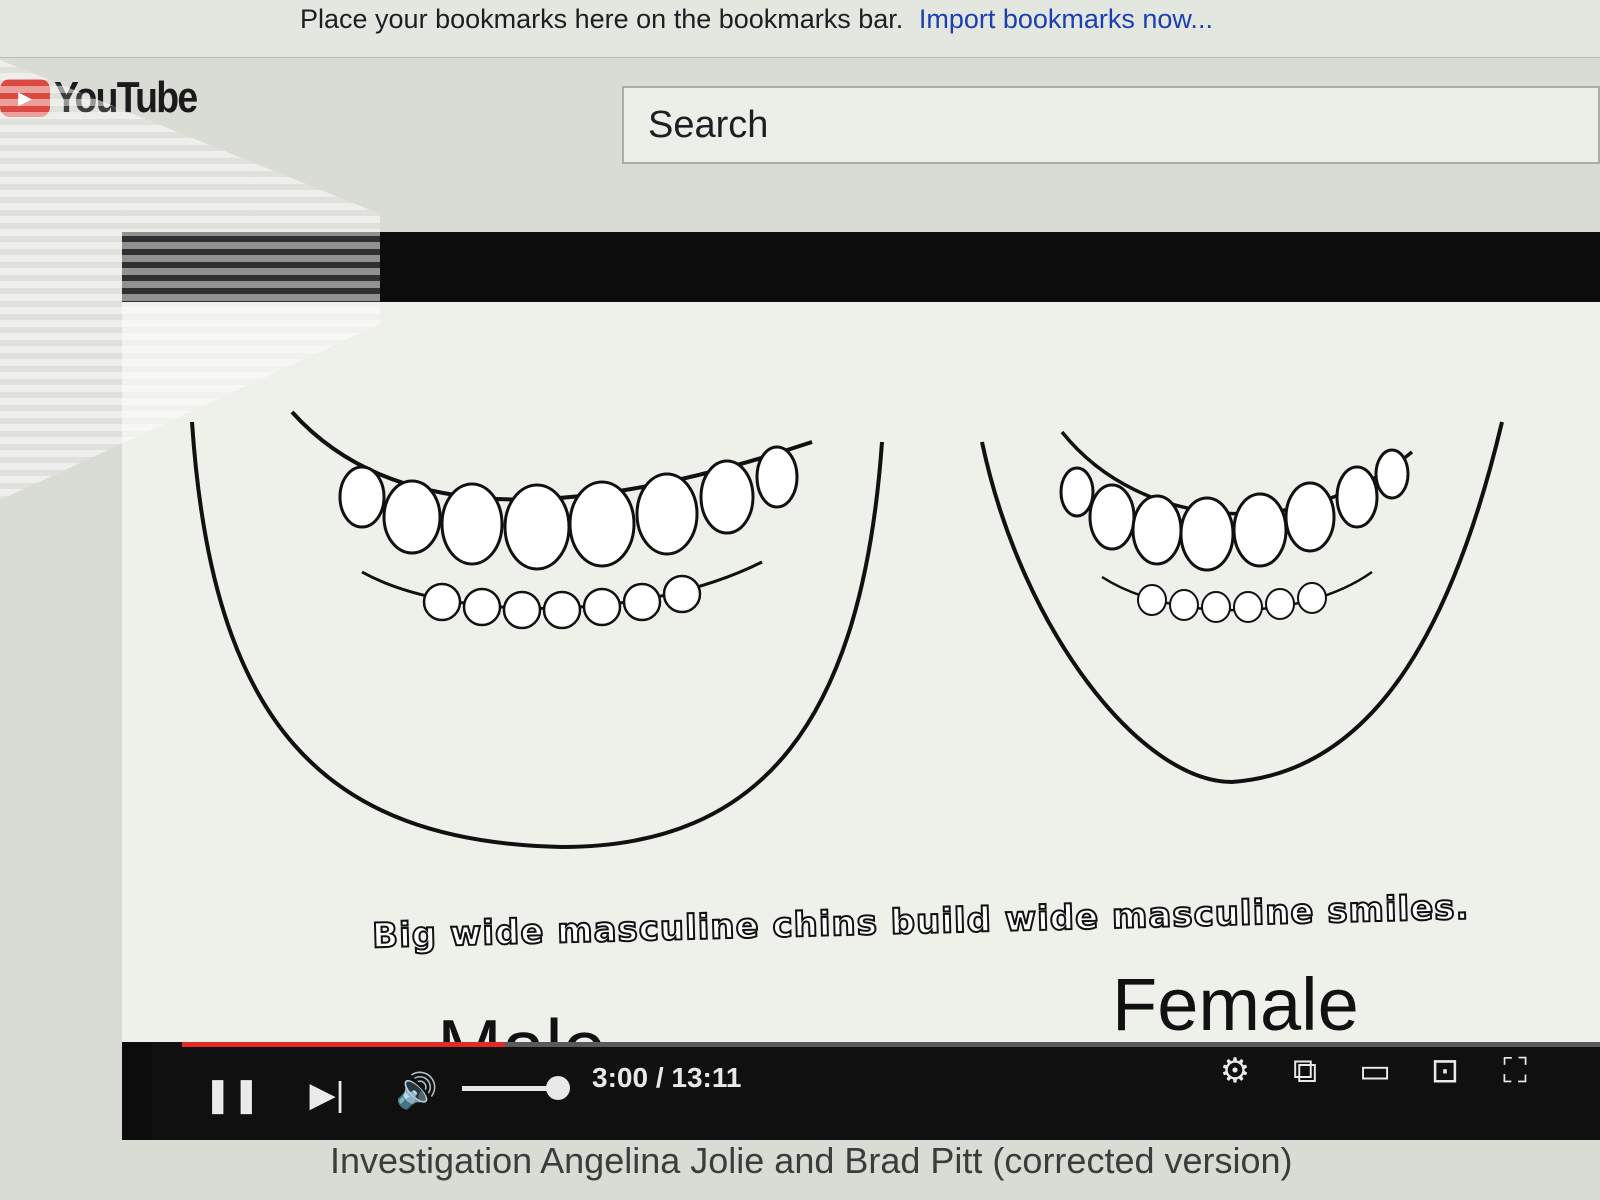  Describe the element at coordinates (126, 97) in the screenshot. I see `youtube-wordmark: YouTube` at that location.